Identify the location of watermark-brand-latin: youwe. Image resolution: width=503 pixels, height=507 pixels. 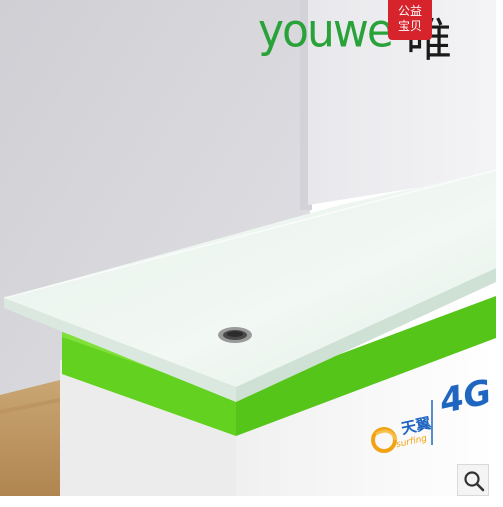
(326, 31).